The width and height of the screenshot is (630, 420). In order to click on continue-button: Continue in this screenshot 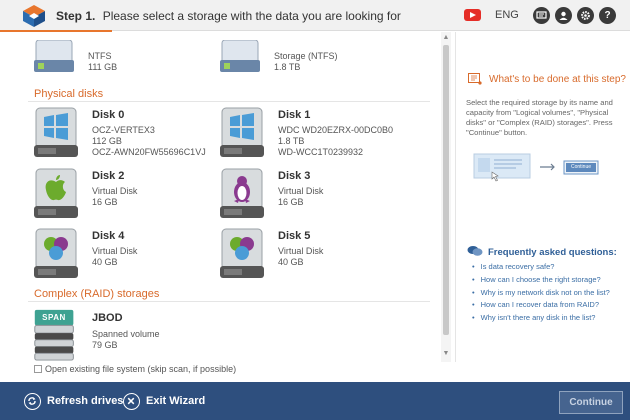, I will do `click(591, 402)`.